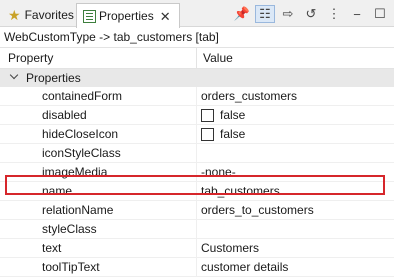  I want to click on star-icon: ★, so click(14, 15).